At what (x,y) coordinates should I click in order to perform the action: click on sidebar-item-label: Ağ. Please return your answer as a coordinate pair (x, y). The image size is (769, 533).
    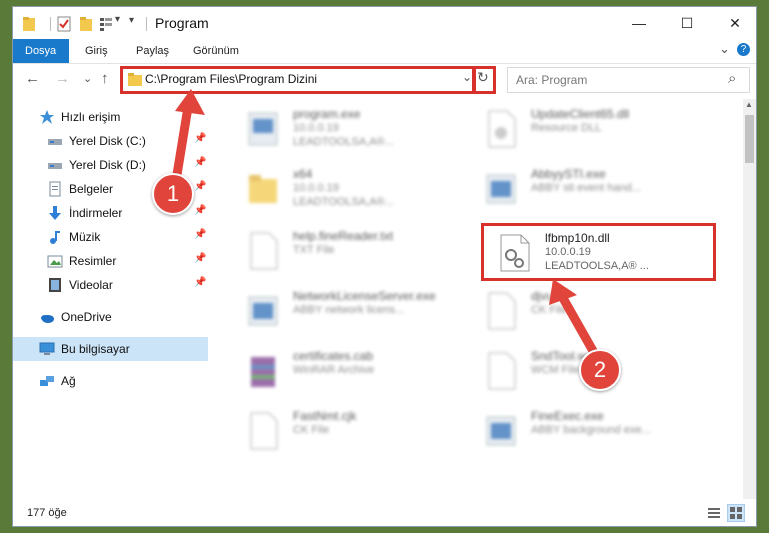
    Looking at the image, I should click on (68, 381).